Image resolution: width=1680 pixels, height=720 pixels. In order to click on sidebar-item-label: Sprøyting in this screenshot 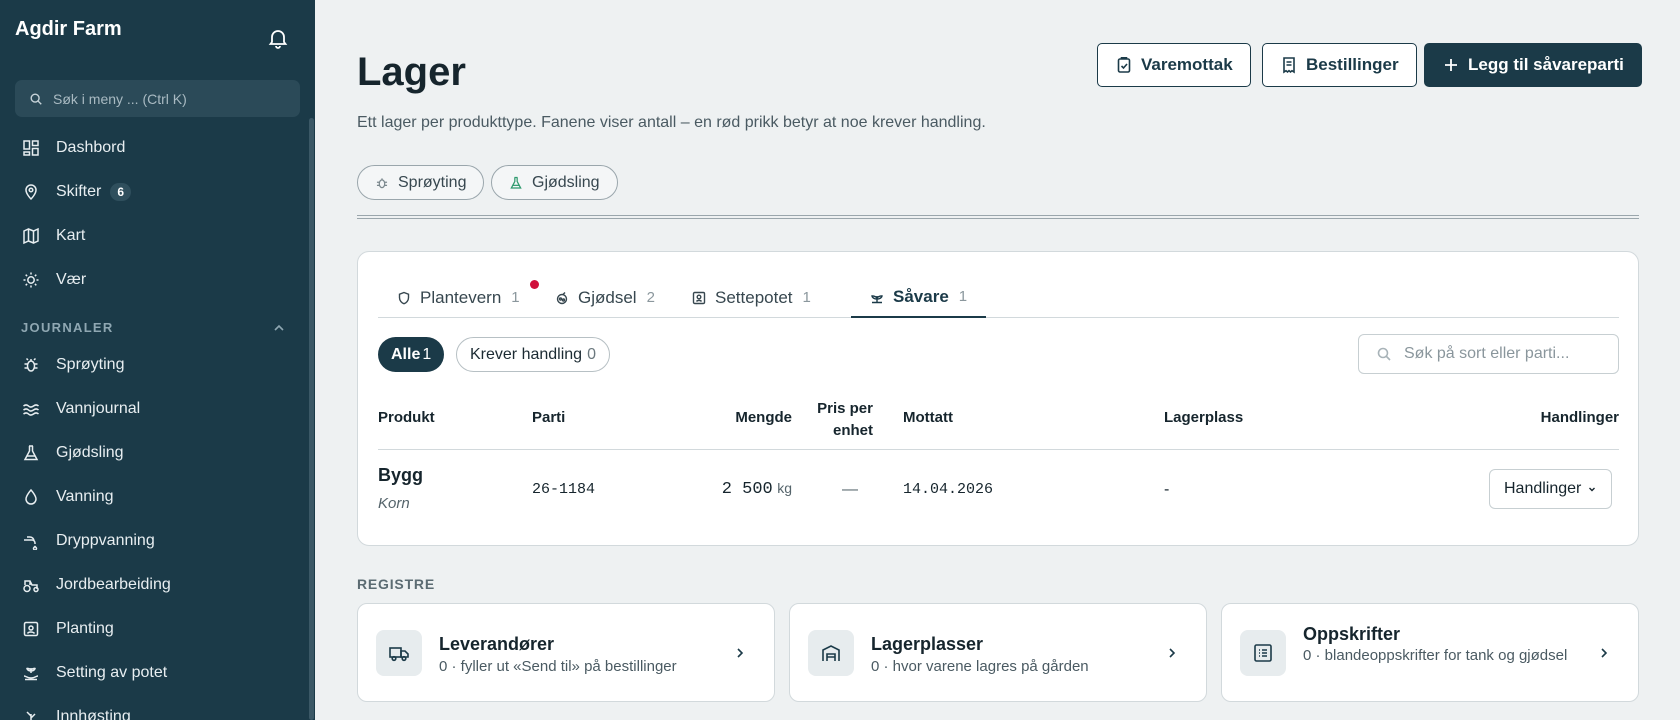, I will do `click(90, 364)`.